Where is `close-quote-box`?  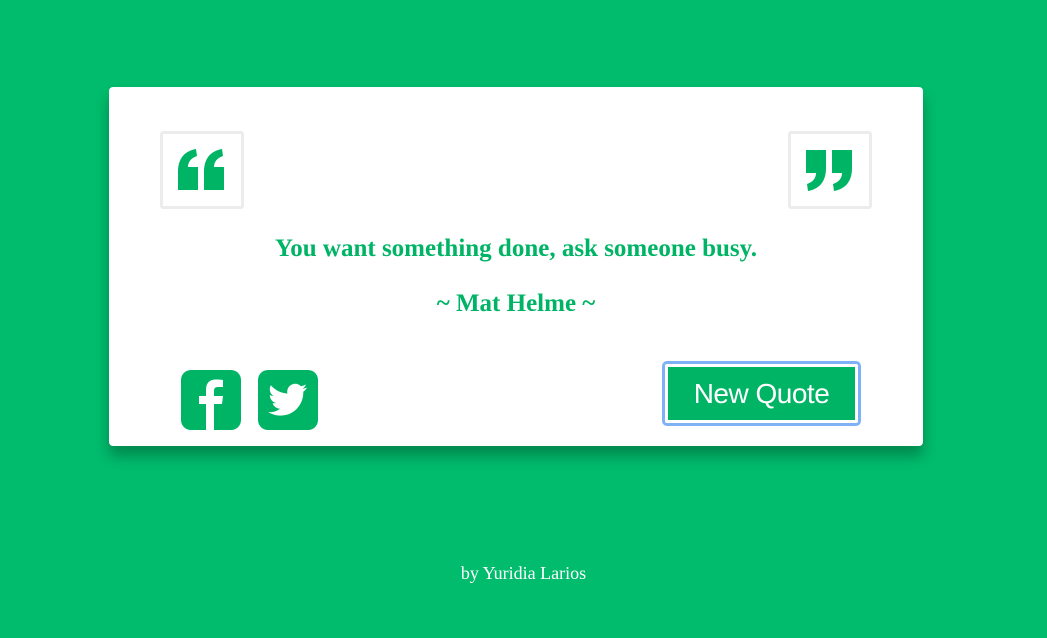 close-quote-box is located at coordinates (830, 170).